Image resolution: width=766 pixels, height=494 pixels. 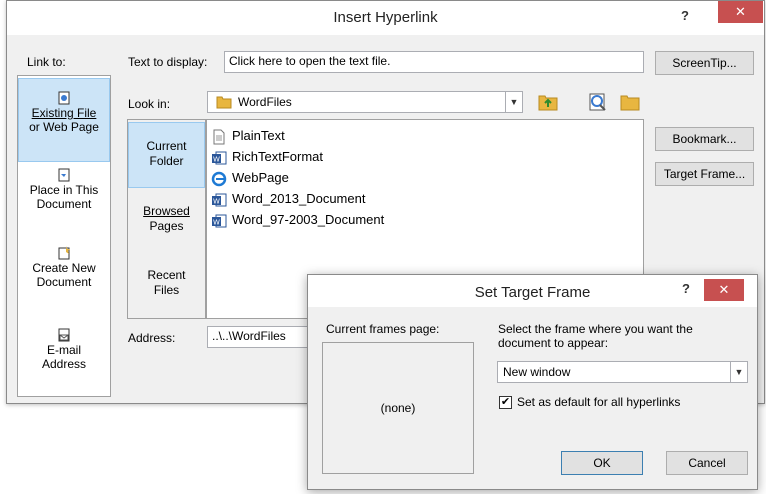 I want to click on link-to-existing-file: Existing File or Web Page, so click(x=64, y=120).